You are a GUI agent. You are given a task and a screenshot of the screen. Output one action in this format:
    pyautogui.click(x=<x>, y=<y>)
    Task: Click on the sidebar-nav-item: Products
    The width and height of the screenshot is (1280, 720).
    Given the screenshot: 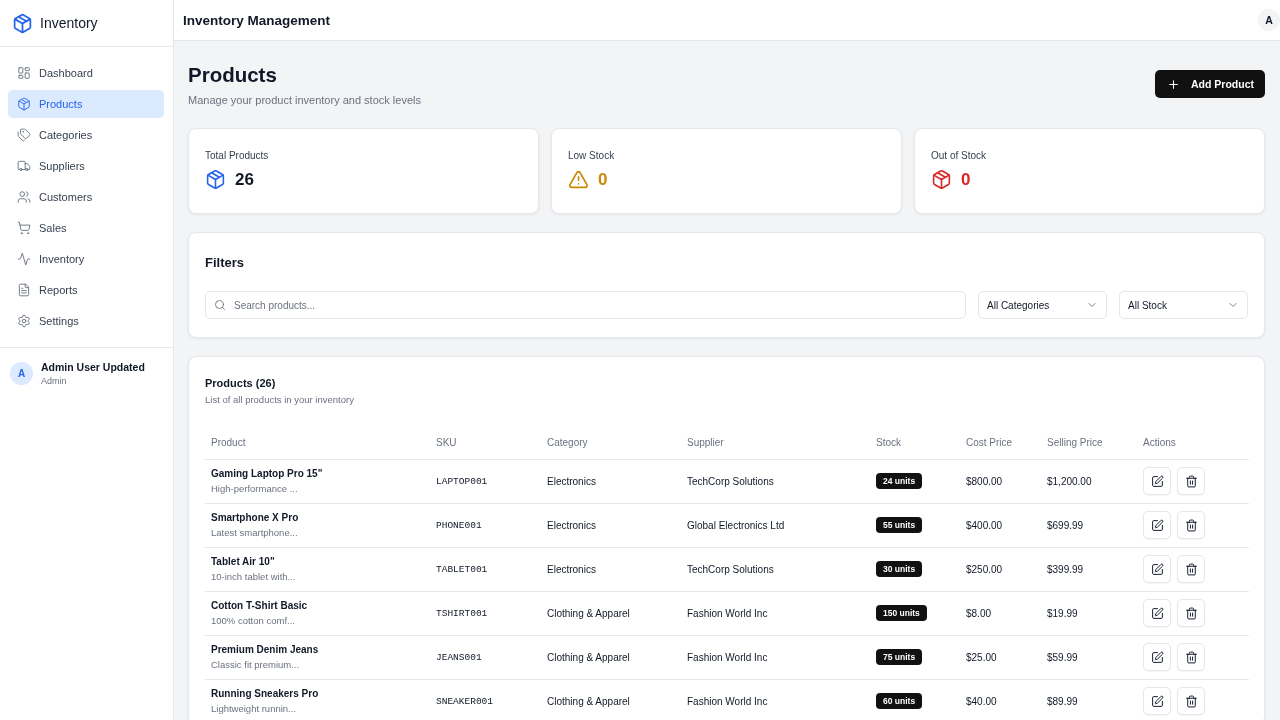 What is the action you would take?
    pyautogui.click(x=86, y=104)
    